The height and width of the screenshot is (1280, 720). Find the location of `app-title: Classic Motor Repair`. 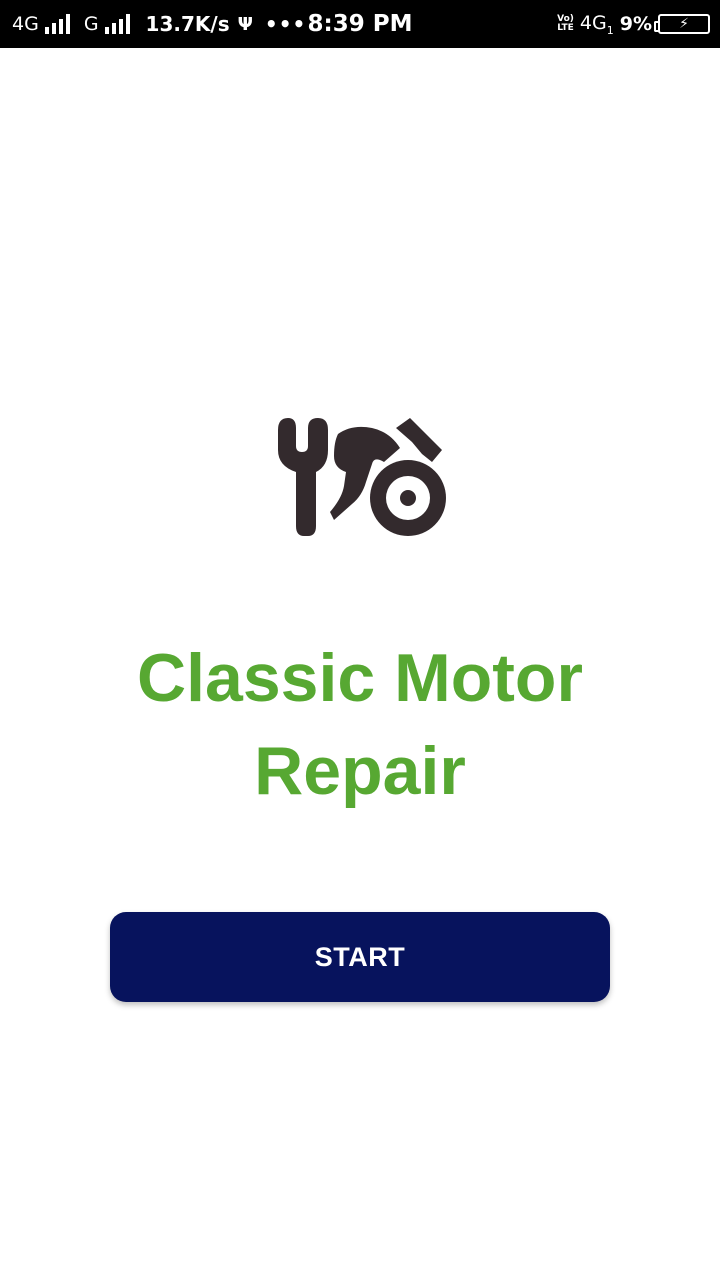

app-title: Classic Motor Repair is located at coordinates (360, 725).